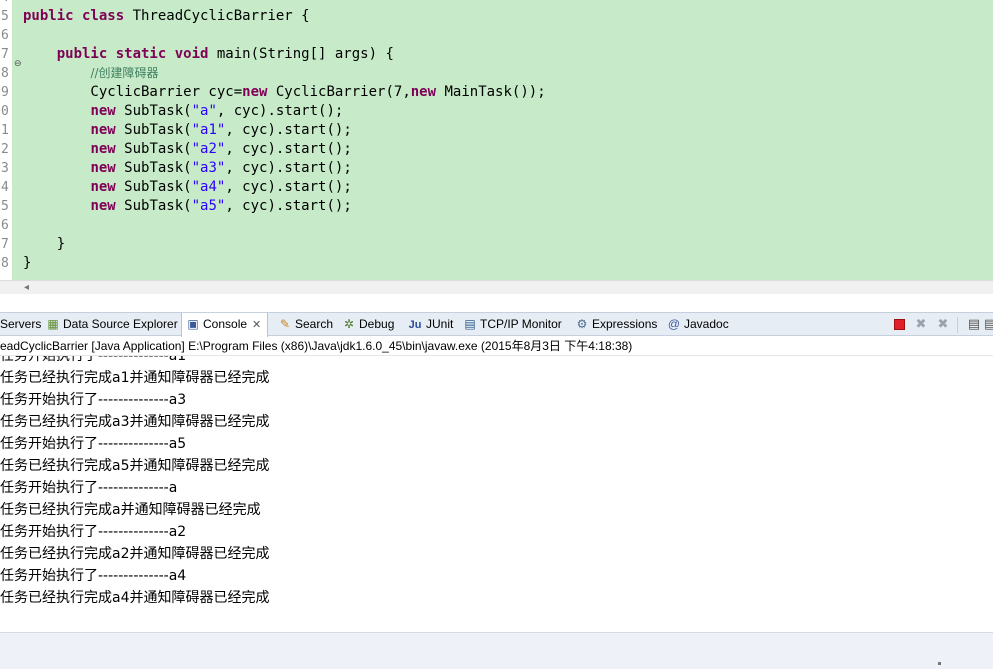 Image resolution: width=993 pixels, height=669 pixels. Describe the element at coordinates (491, 92) in the screenshot. I see `code-text: MainTask());` at that location.